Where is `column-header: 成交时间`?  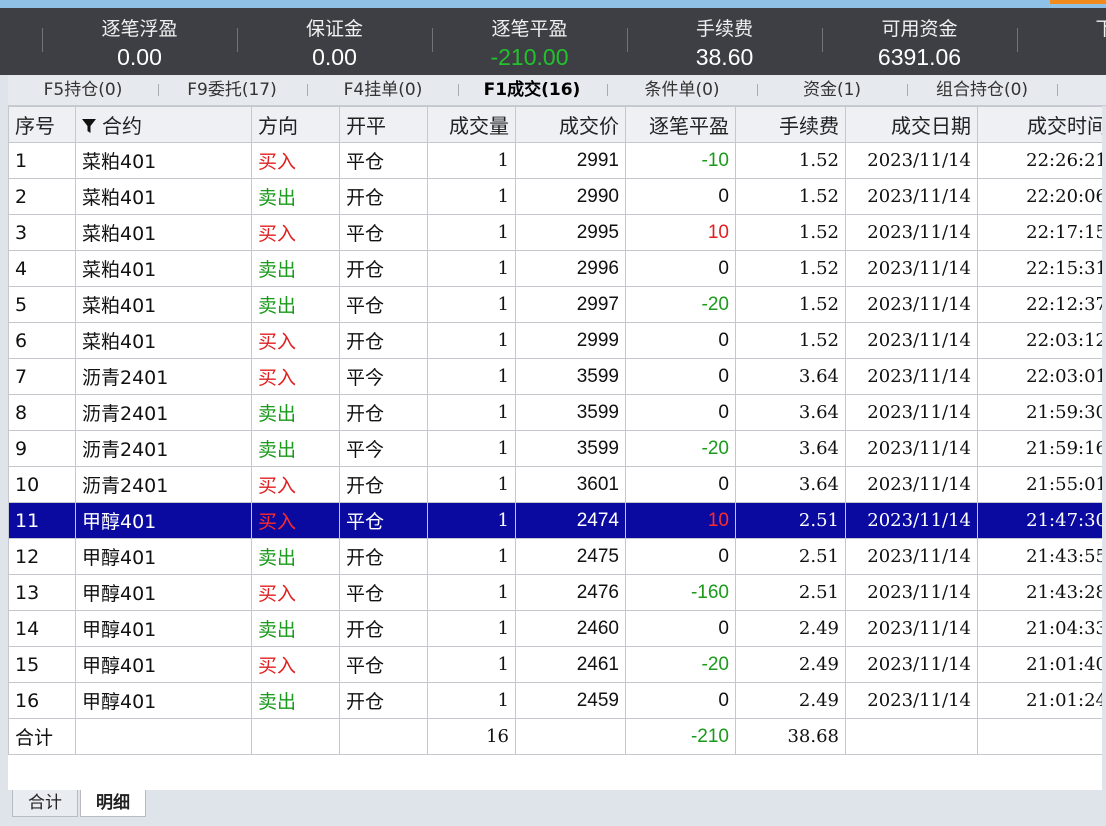
column-header: 成交时间 is located at coordinates (1041, 124).